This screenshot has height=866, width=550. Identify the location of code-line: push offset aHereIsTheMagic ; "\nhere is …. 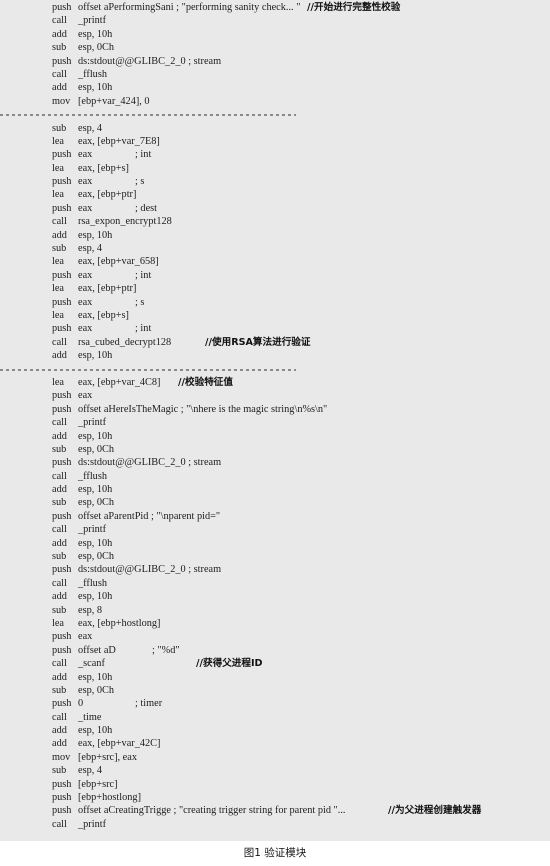
(275, 409).